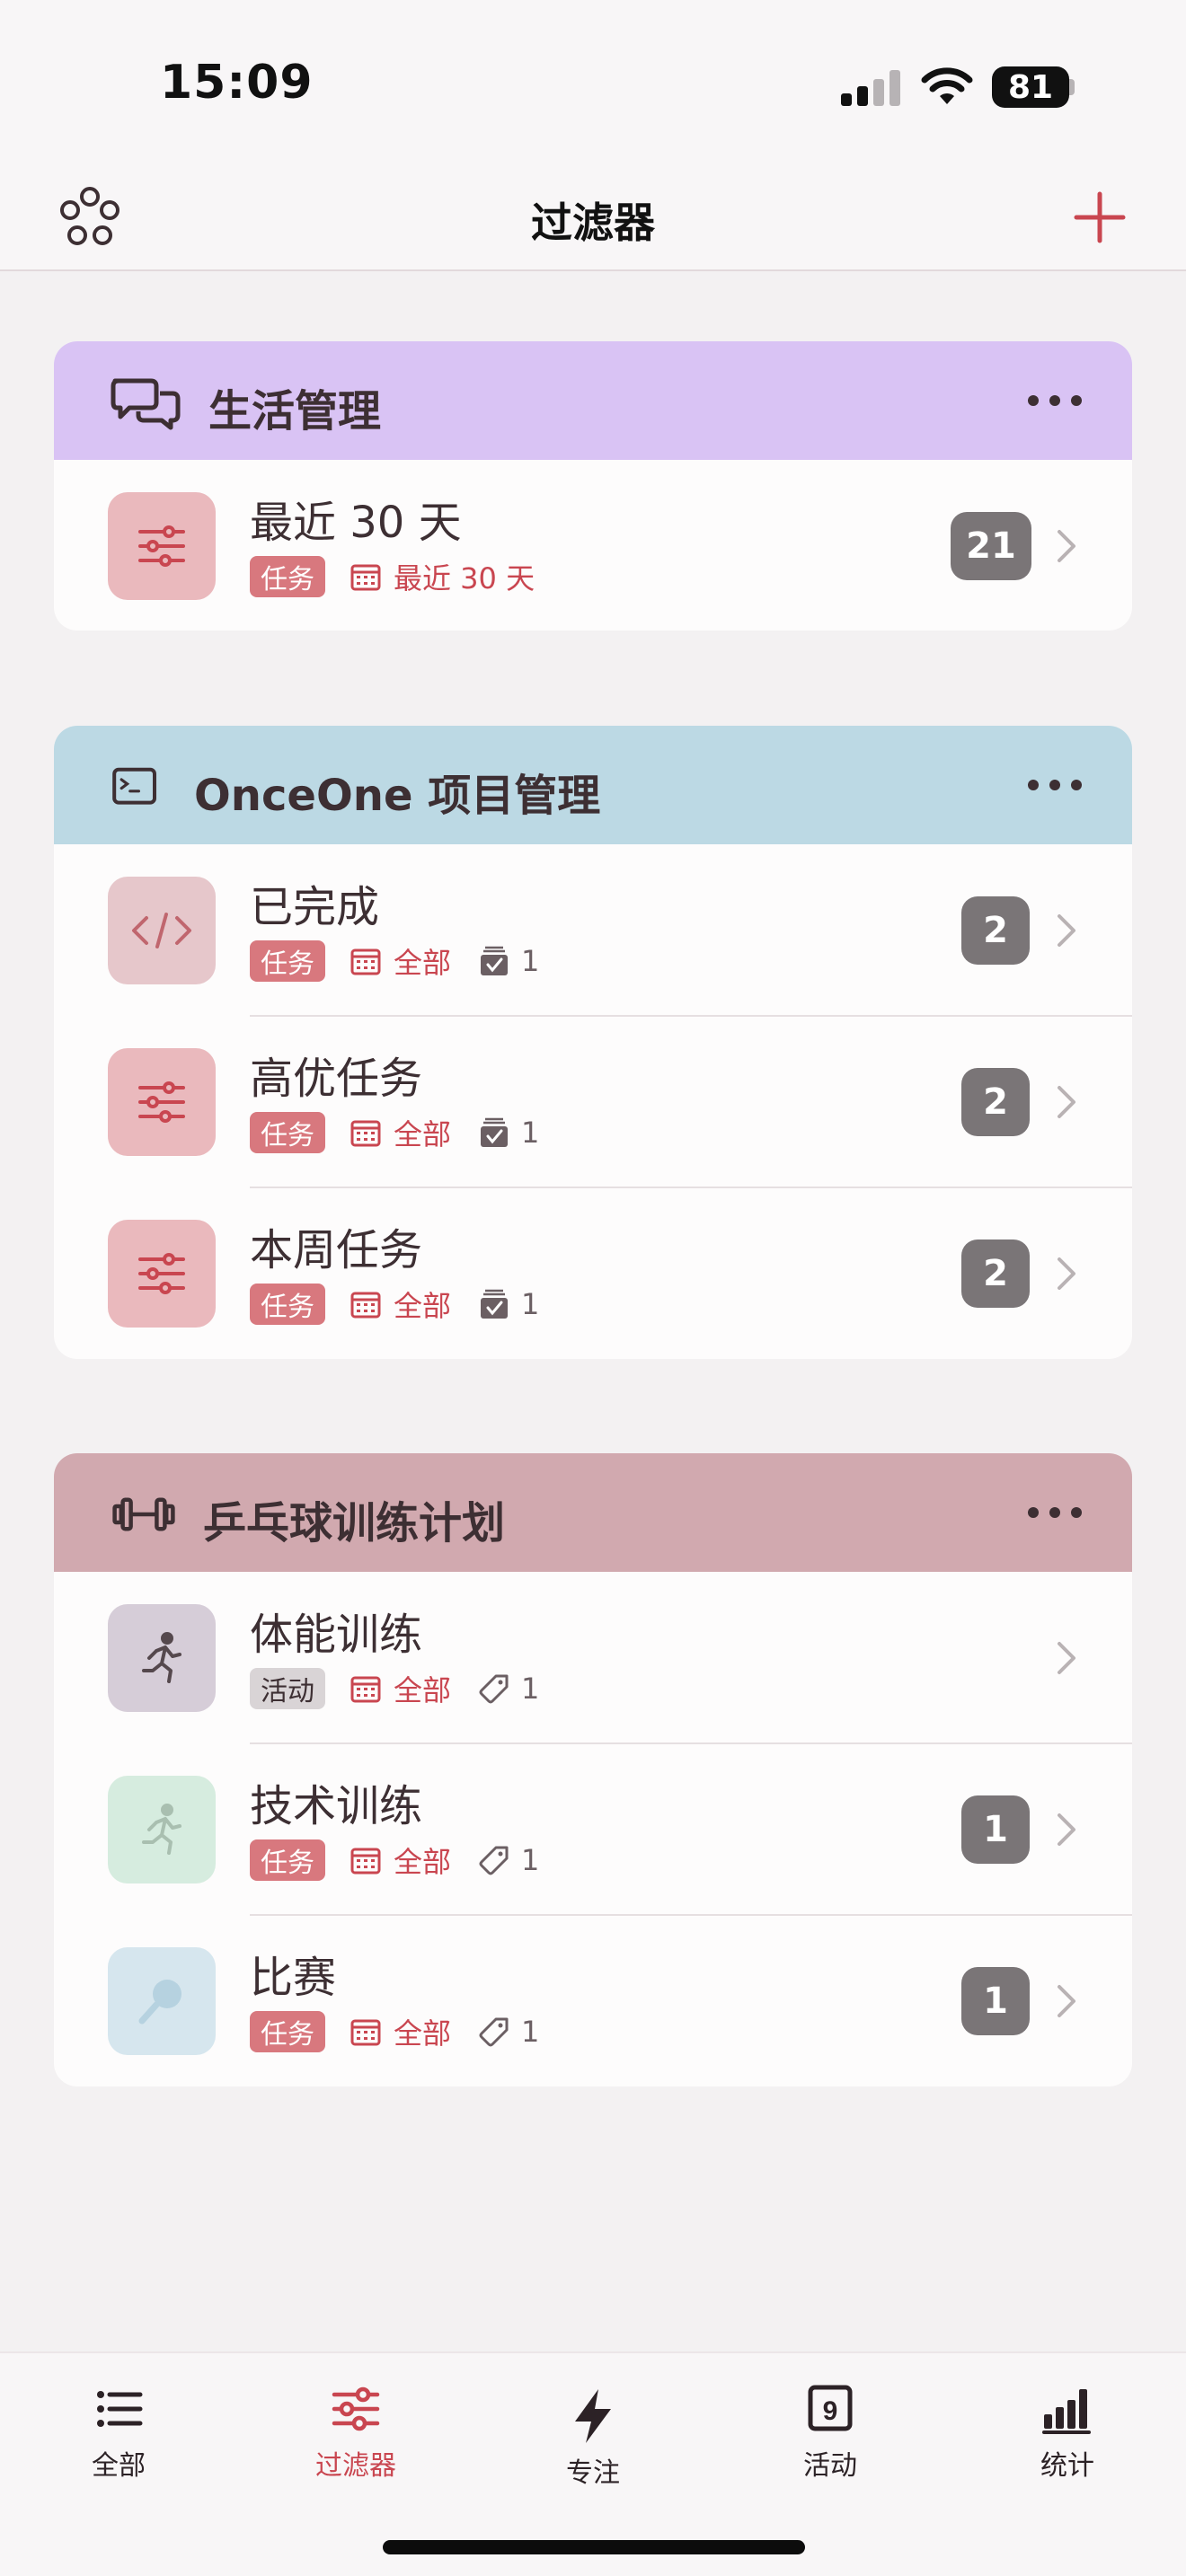 The image size is (1186, 2576). I want to click on tab-label: 专注, so click(593, 2473).